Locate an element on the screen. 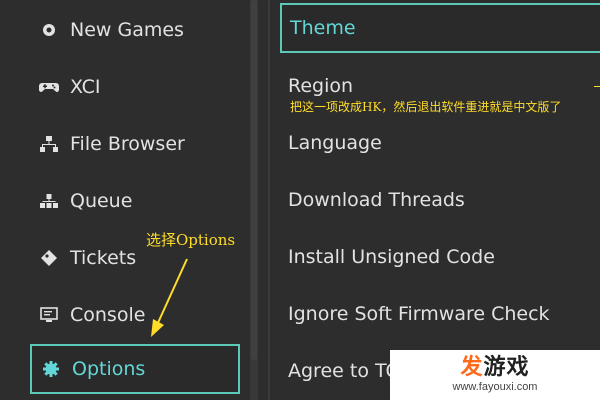 The height and width of the screenshot is (400, 600). watermark: 发游戏 www.fayouxi.com is located at coordinates (495, 375).